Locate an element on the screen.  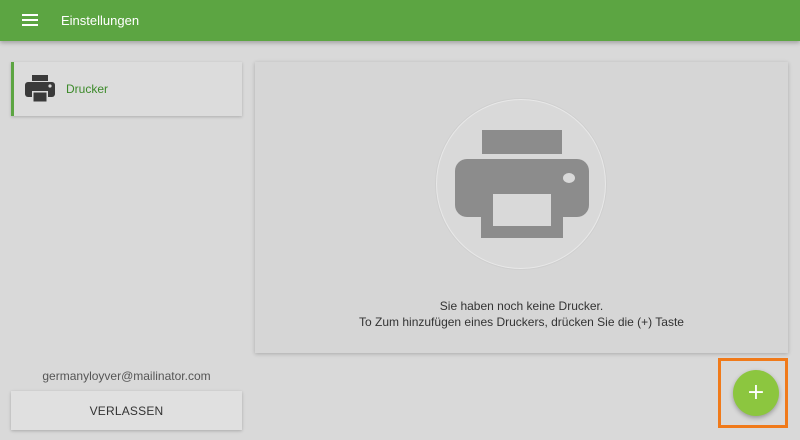
page-title: Einstellungen is located at coordinates (100, 20).